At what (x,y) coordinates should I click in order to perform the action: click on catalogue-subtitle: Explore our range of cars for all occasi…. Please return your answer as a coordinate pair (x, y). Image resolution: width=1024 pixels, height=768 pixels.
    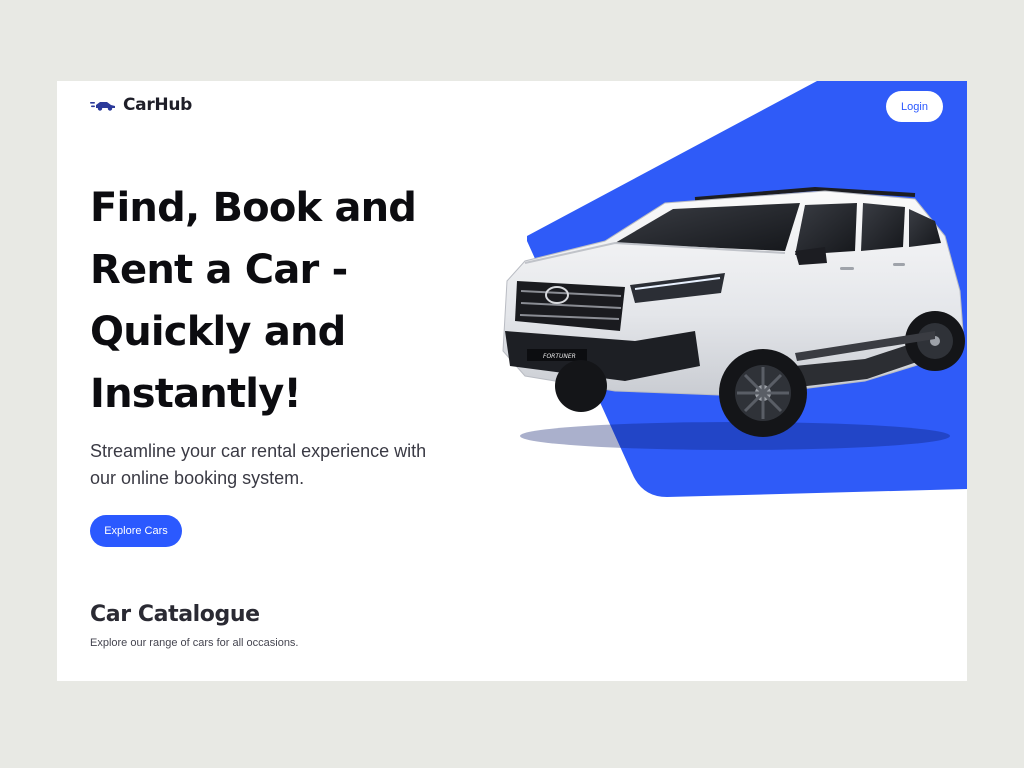
    Looking at the image, I should click on (194, 643).